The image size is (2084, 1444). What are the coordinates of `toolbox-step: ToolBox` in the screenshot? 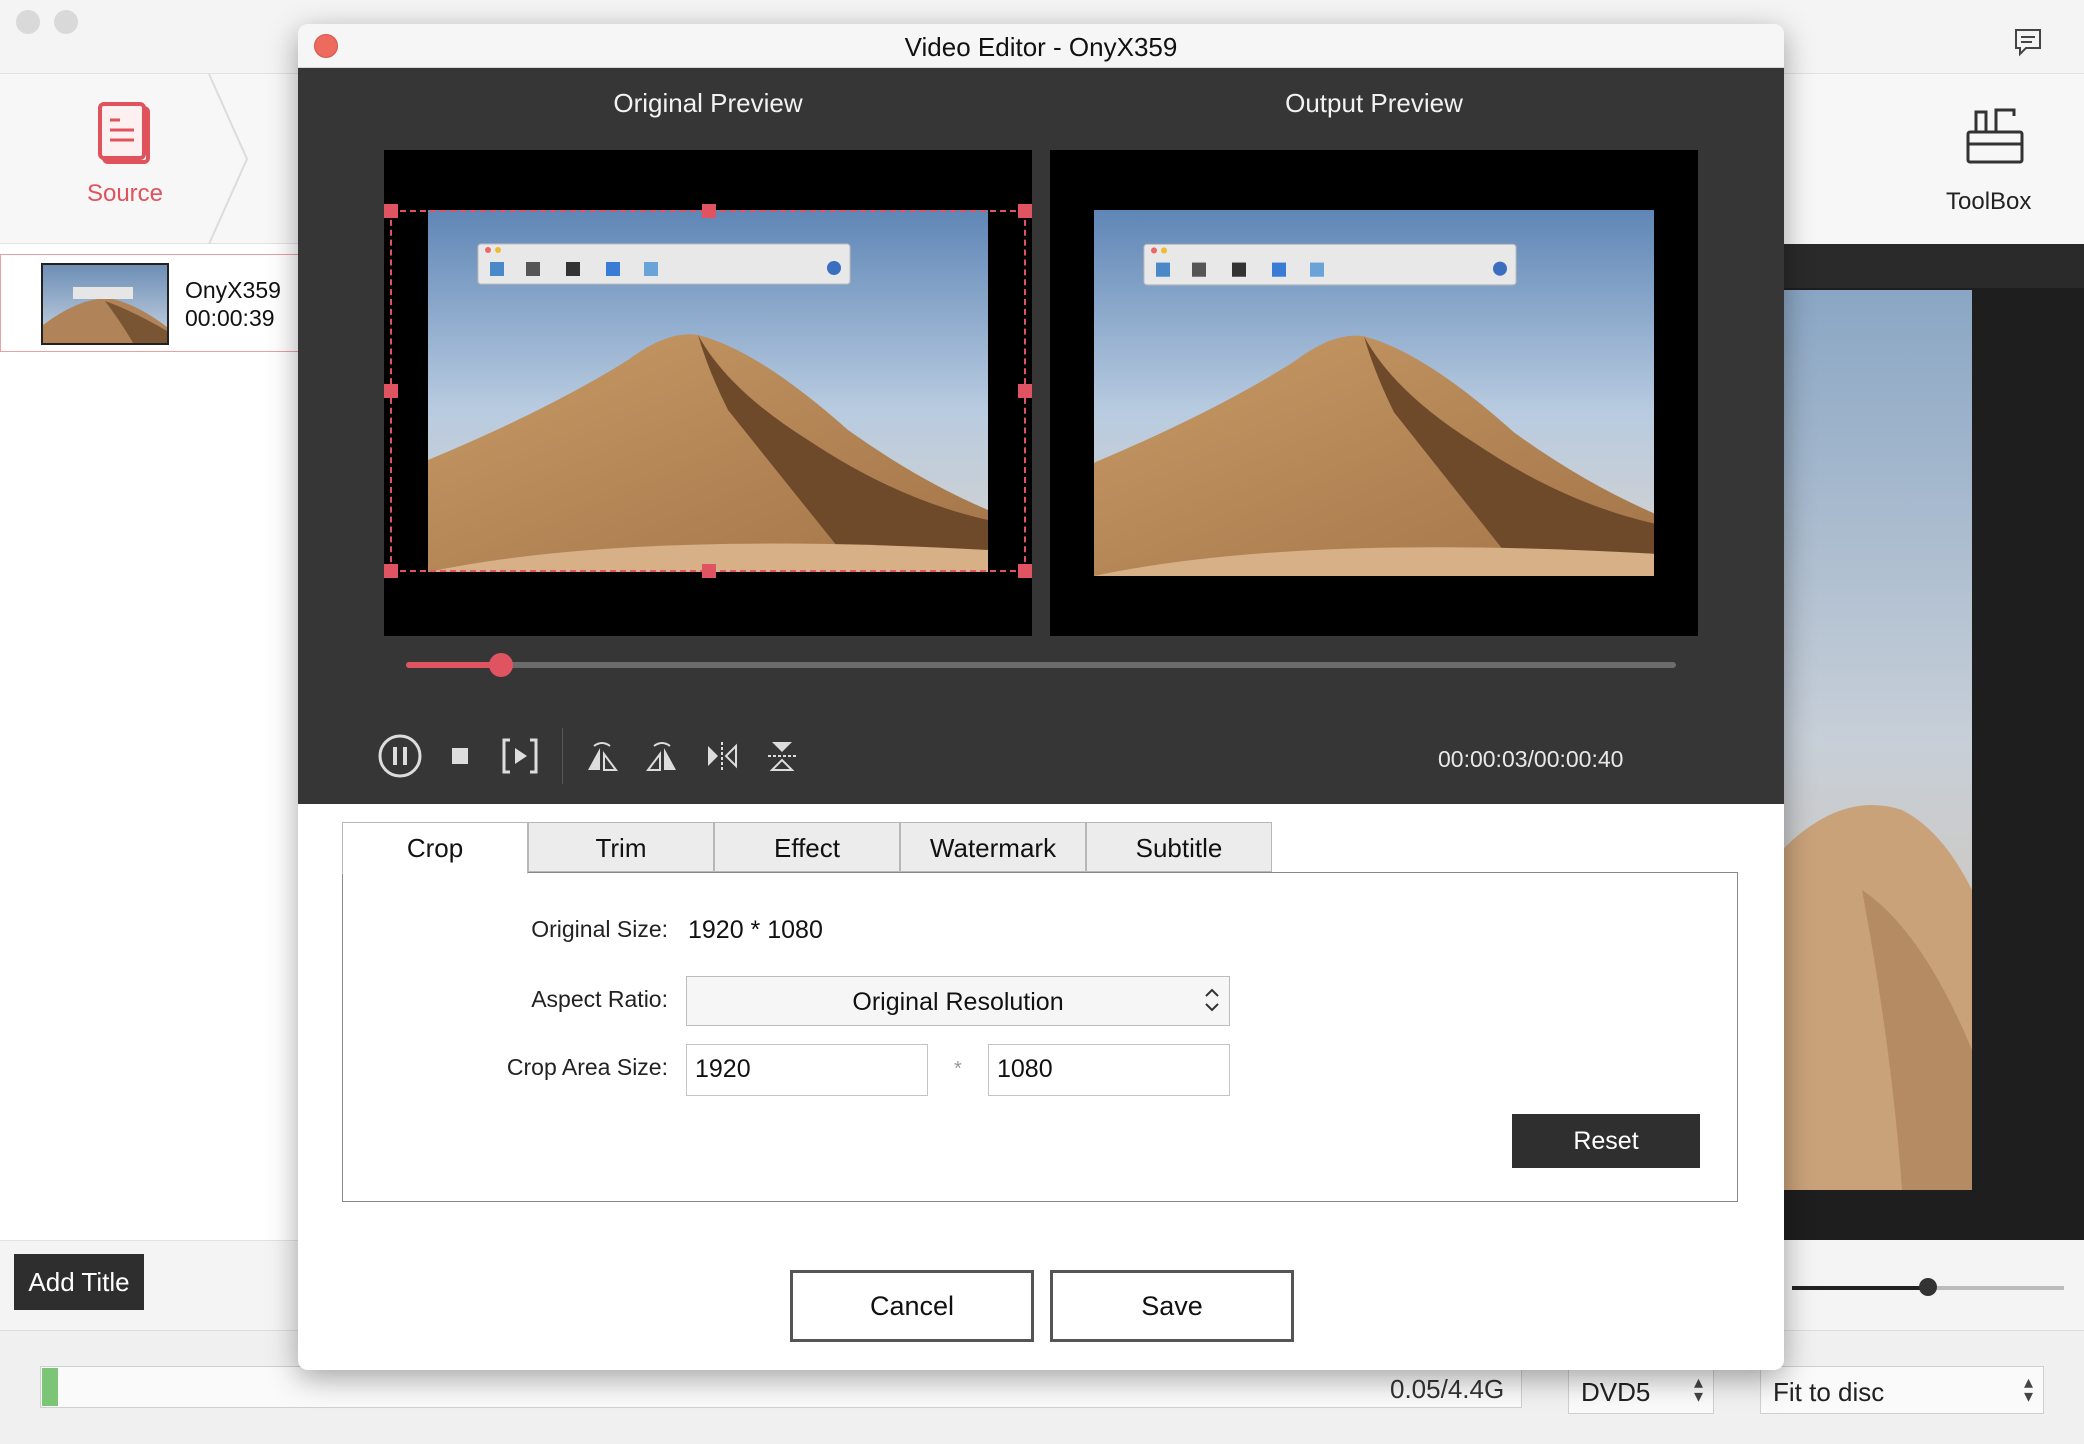 It's located at (1933, 159).